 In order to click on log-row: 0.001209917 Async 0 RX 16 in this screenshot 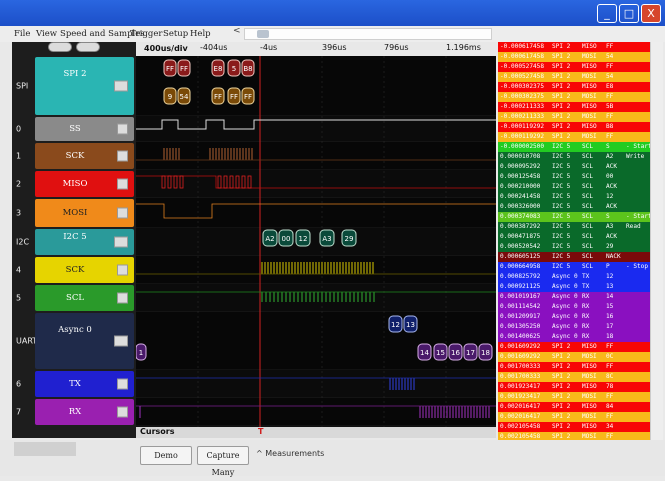, I will do `click(574, 317)`.